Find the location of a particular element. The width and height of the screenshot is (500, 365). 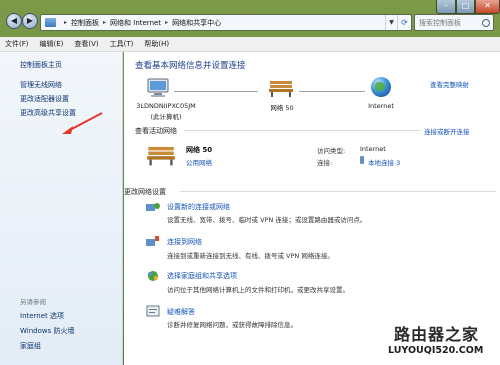

see-also-heading: 另请参阅 is located at coordinates (33, 302).